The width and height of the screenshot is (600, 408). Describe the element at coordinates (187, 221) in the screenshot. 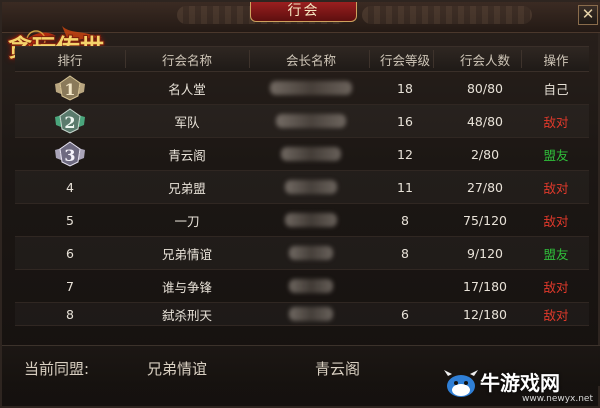

I see `guild-name: 一刀` at that location.